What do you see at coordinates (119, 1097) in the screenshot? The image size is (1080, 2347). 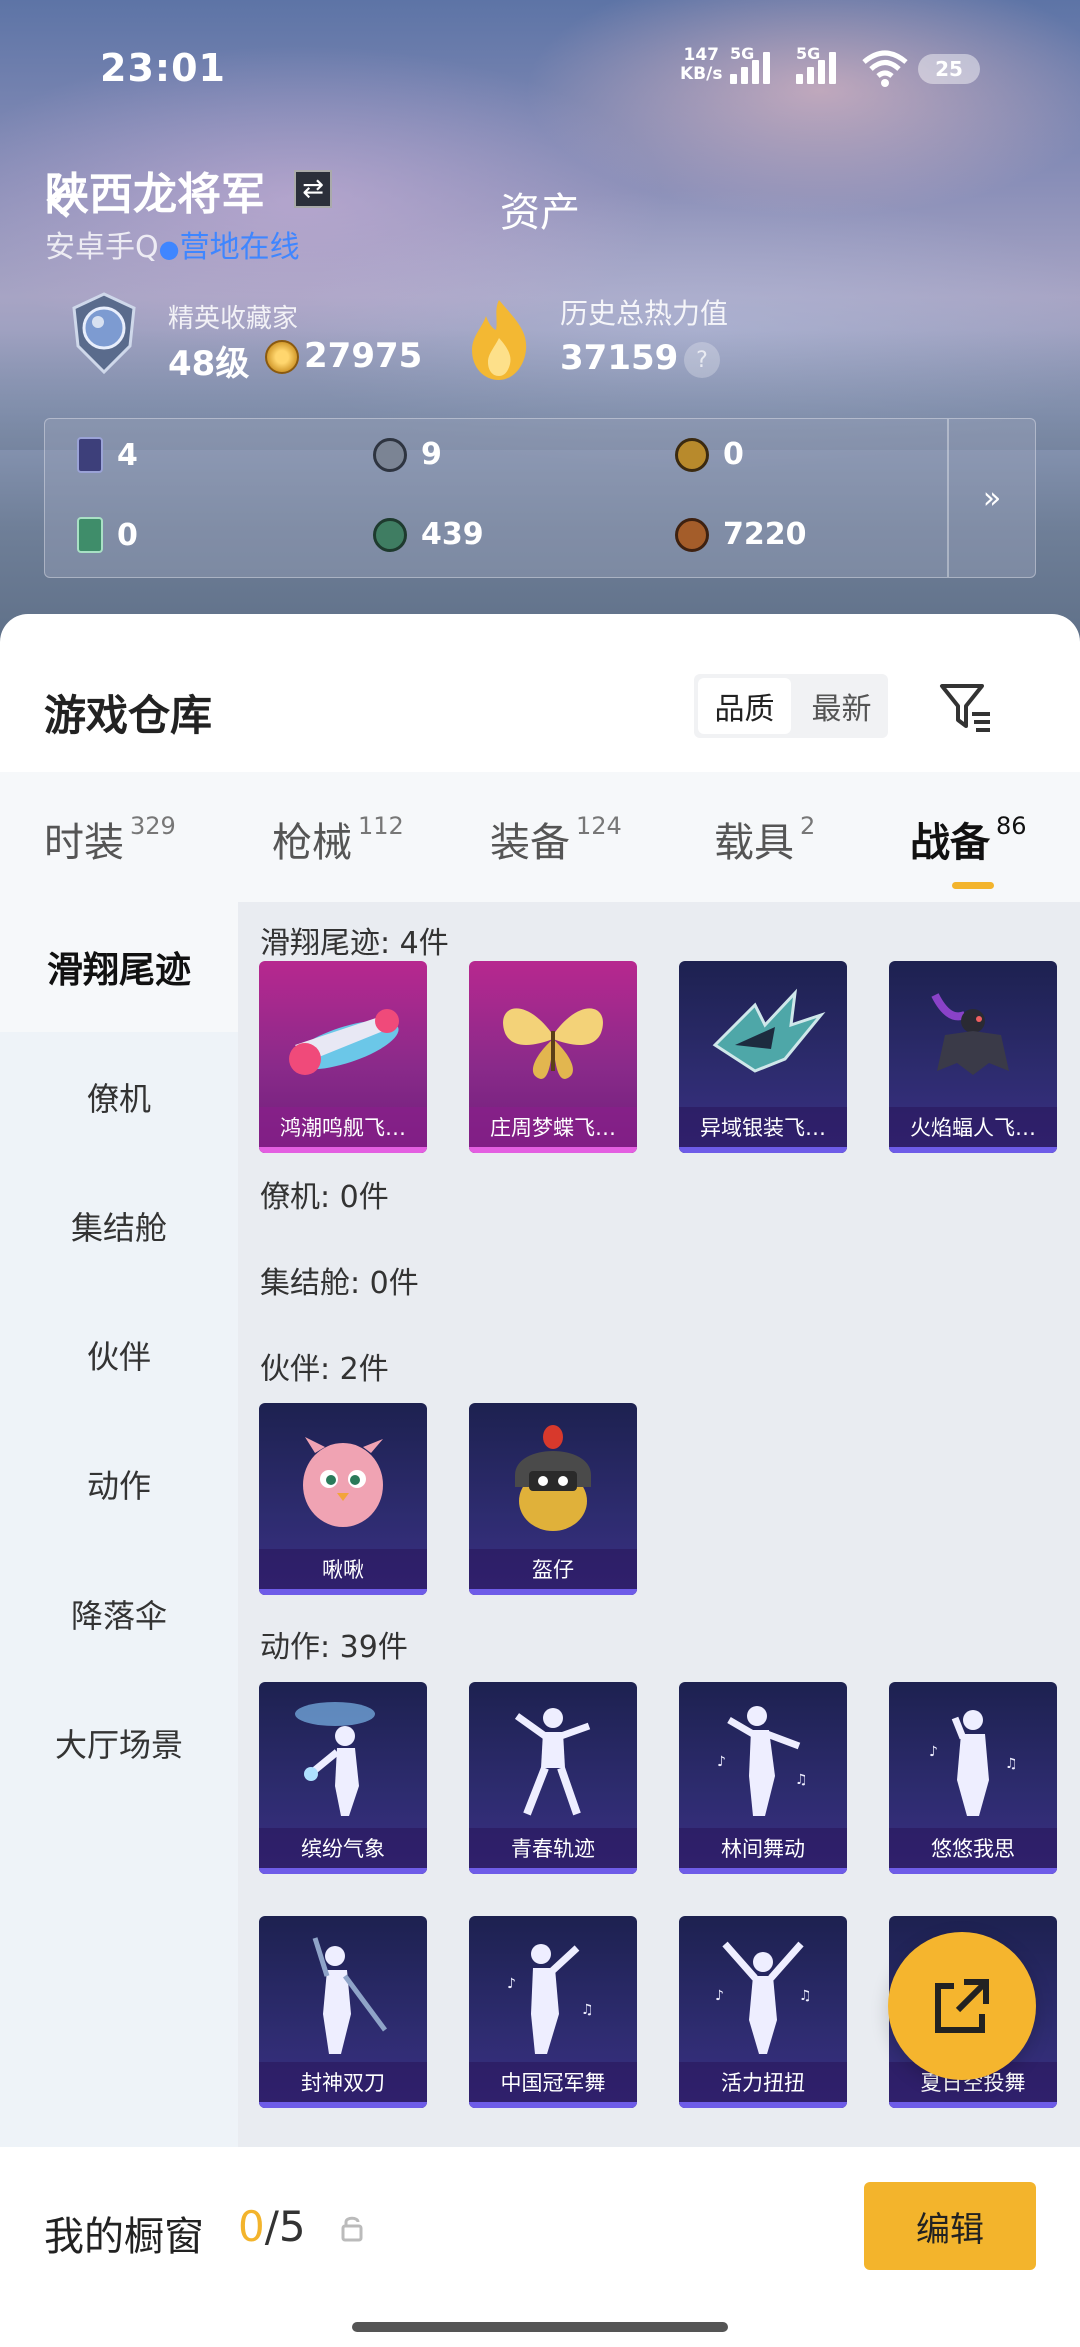 I see `sidebar-item-wingman: 僚机` at bounding box center [119, 1097].